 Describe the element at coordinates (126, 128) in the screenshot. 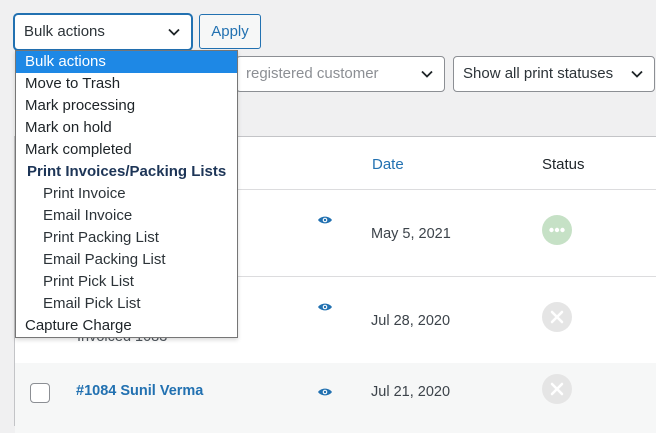

I see `option-mark-on-hold: Mark on hold` at that location.